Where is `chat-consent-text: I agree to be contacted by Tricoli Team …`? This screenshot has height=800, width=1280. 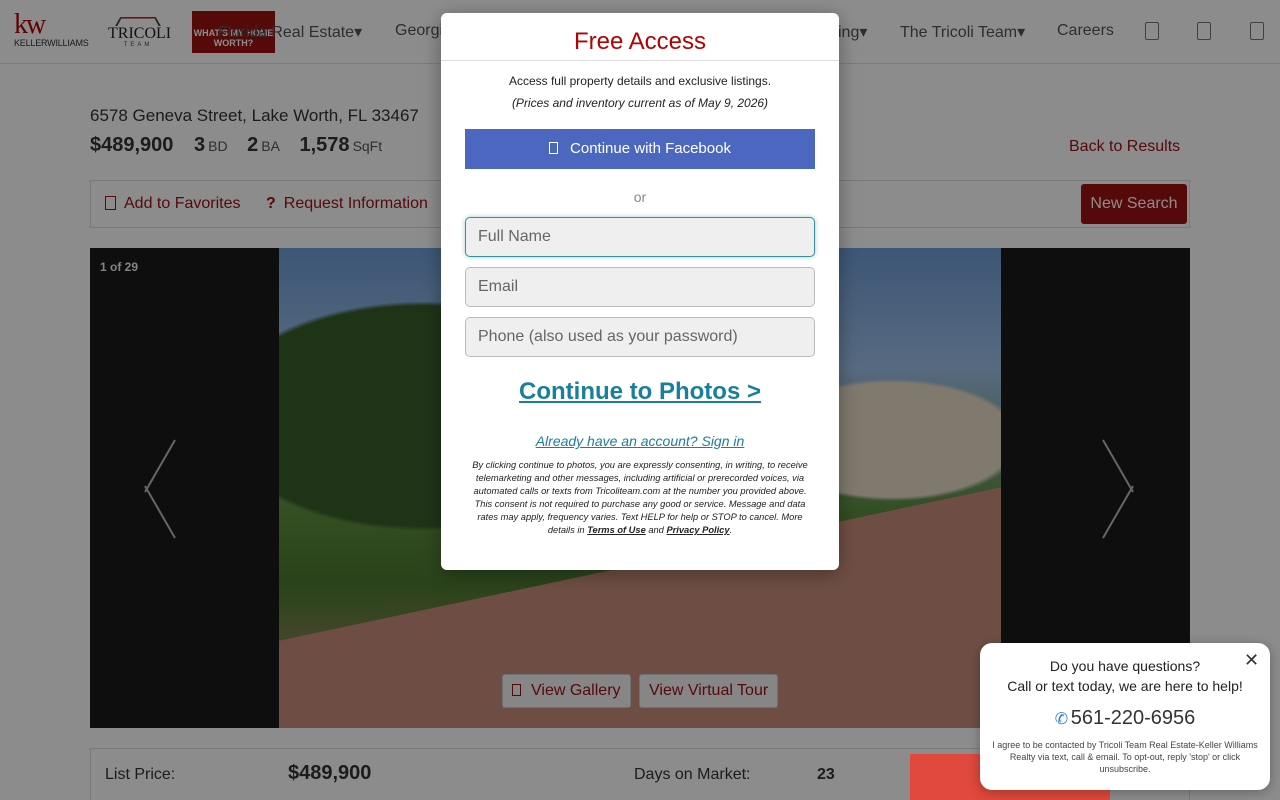 chat-consent-text: I agree to be contacted by Tricoli Team … is located at coordinates (1125, 757).